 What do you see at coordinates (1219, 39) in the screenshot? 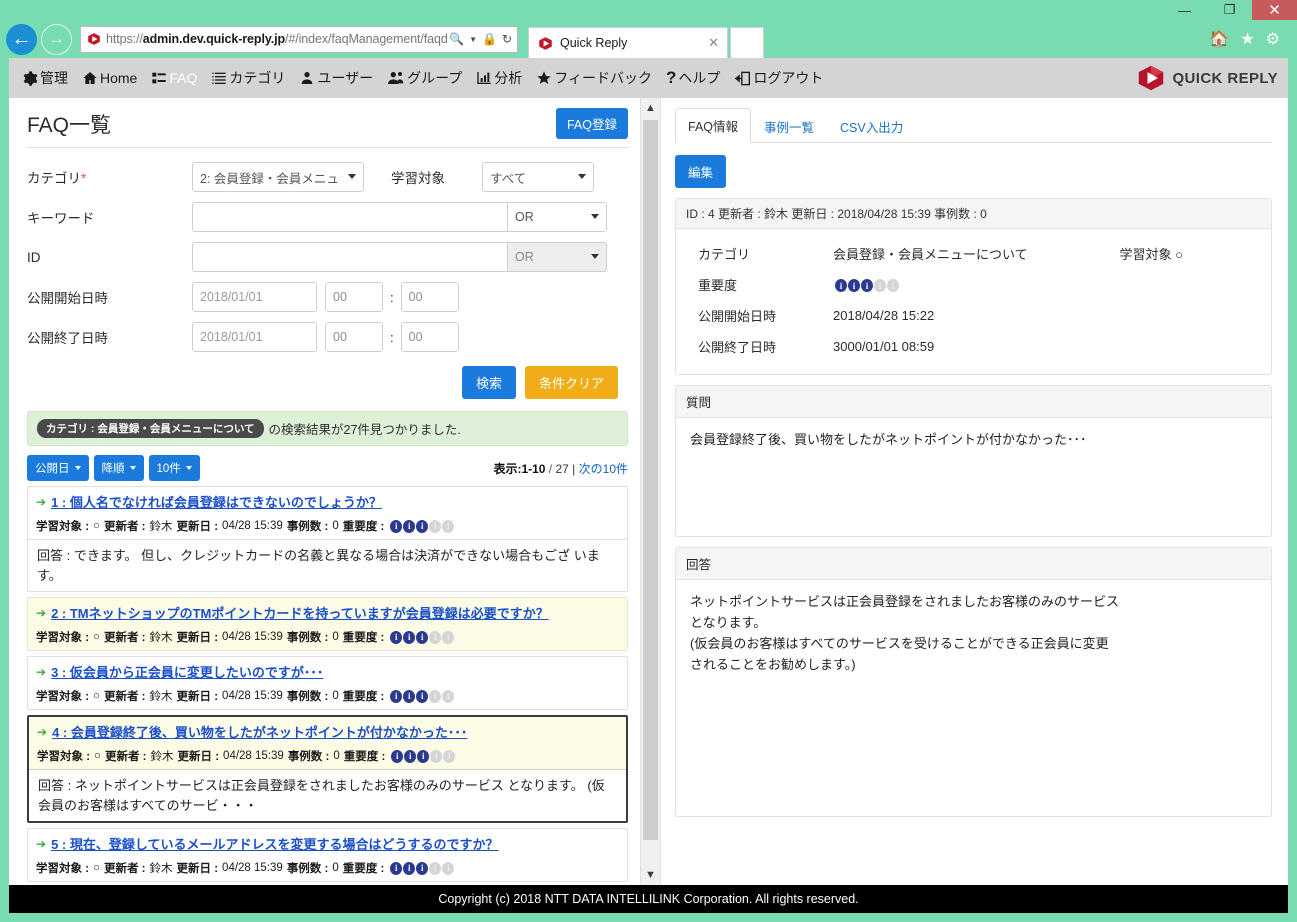
I see `home-icon: 🏠` at bounding box center [1219, 39].